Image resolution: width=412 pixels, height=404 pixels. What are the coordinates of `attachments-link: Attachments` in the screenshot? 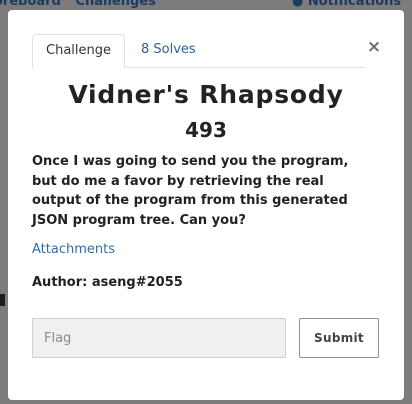 It's located at (73, 249).